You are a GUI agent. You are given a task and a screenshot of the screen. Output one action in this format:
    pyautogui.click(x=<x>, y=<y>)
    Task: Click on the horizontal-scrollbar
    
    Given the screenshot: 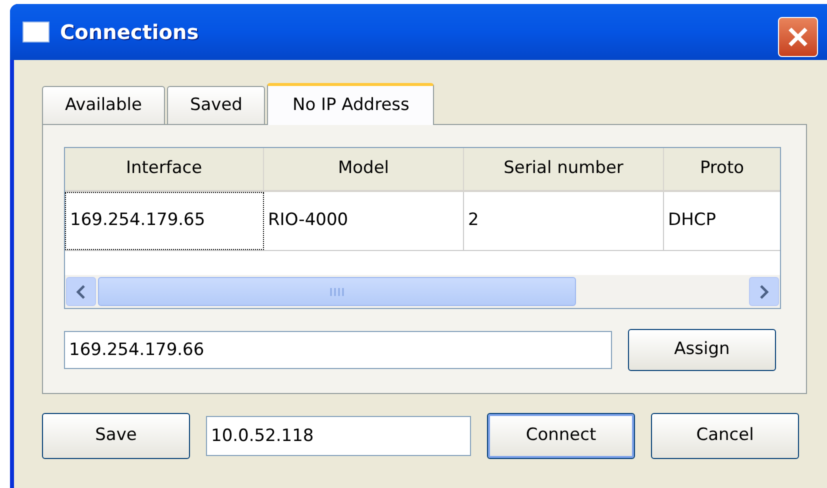 What is the action you would take?
    pyautogui.click(x=422, y=291)
    